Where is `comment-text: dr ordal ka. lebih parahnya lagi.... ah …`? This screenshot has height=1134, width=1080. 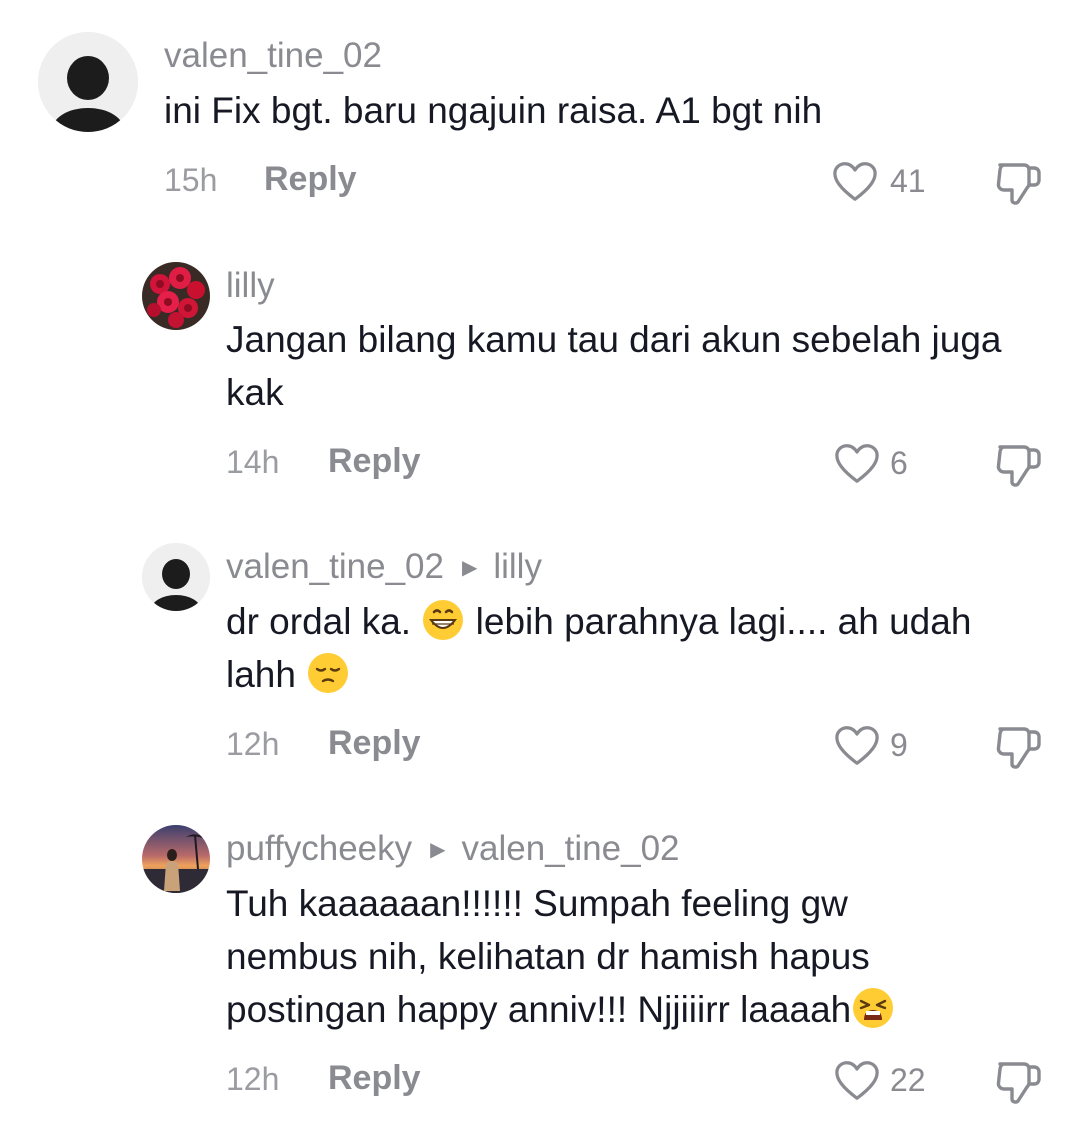
comment-text: dr ordal ka. lebih parahnya lagi.... ah … is located at coordinates (636, 648).